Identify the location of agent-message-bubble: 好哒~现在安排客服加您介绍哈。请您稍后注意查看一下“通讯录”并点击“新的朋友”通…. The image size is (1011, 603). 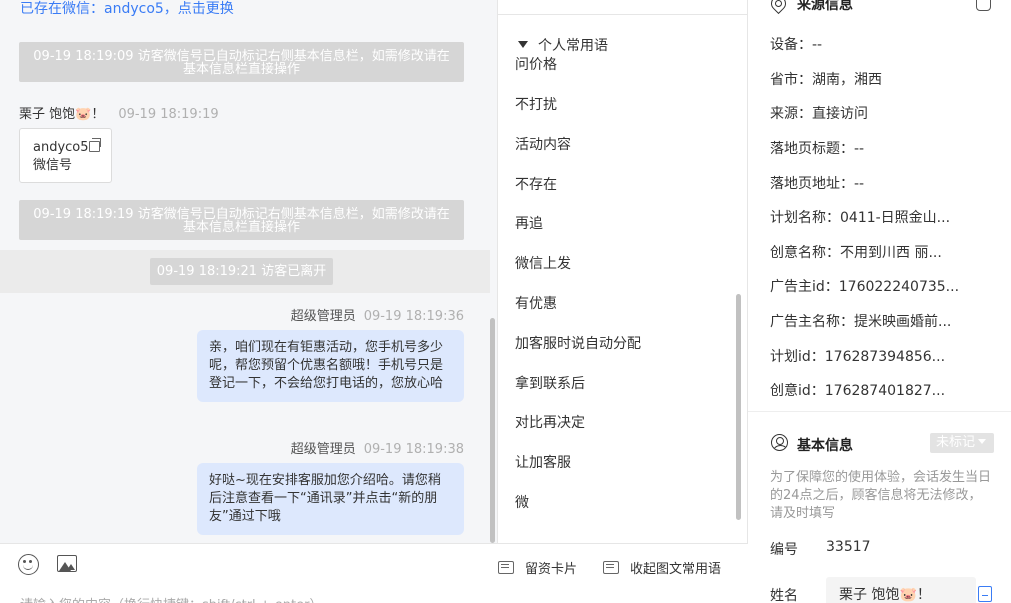
(330, 499).